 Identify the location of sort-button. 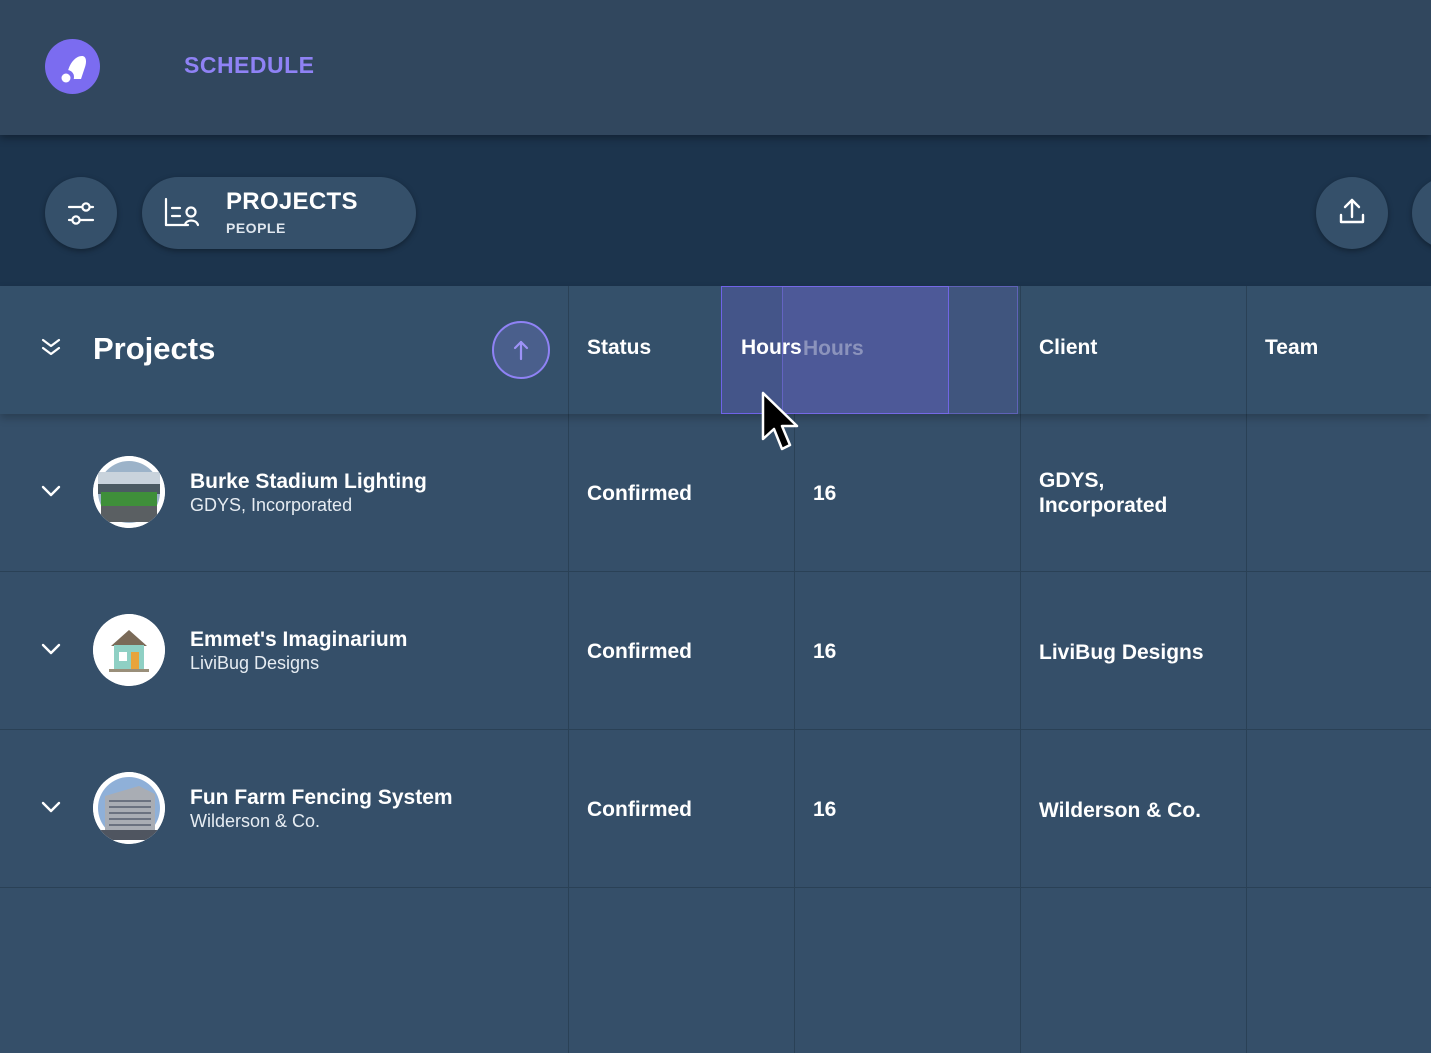
(521, 350).